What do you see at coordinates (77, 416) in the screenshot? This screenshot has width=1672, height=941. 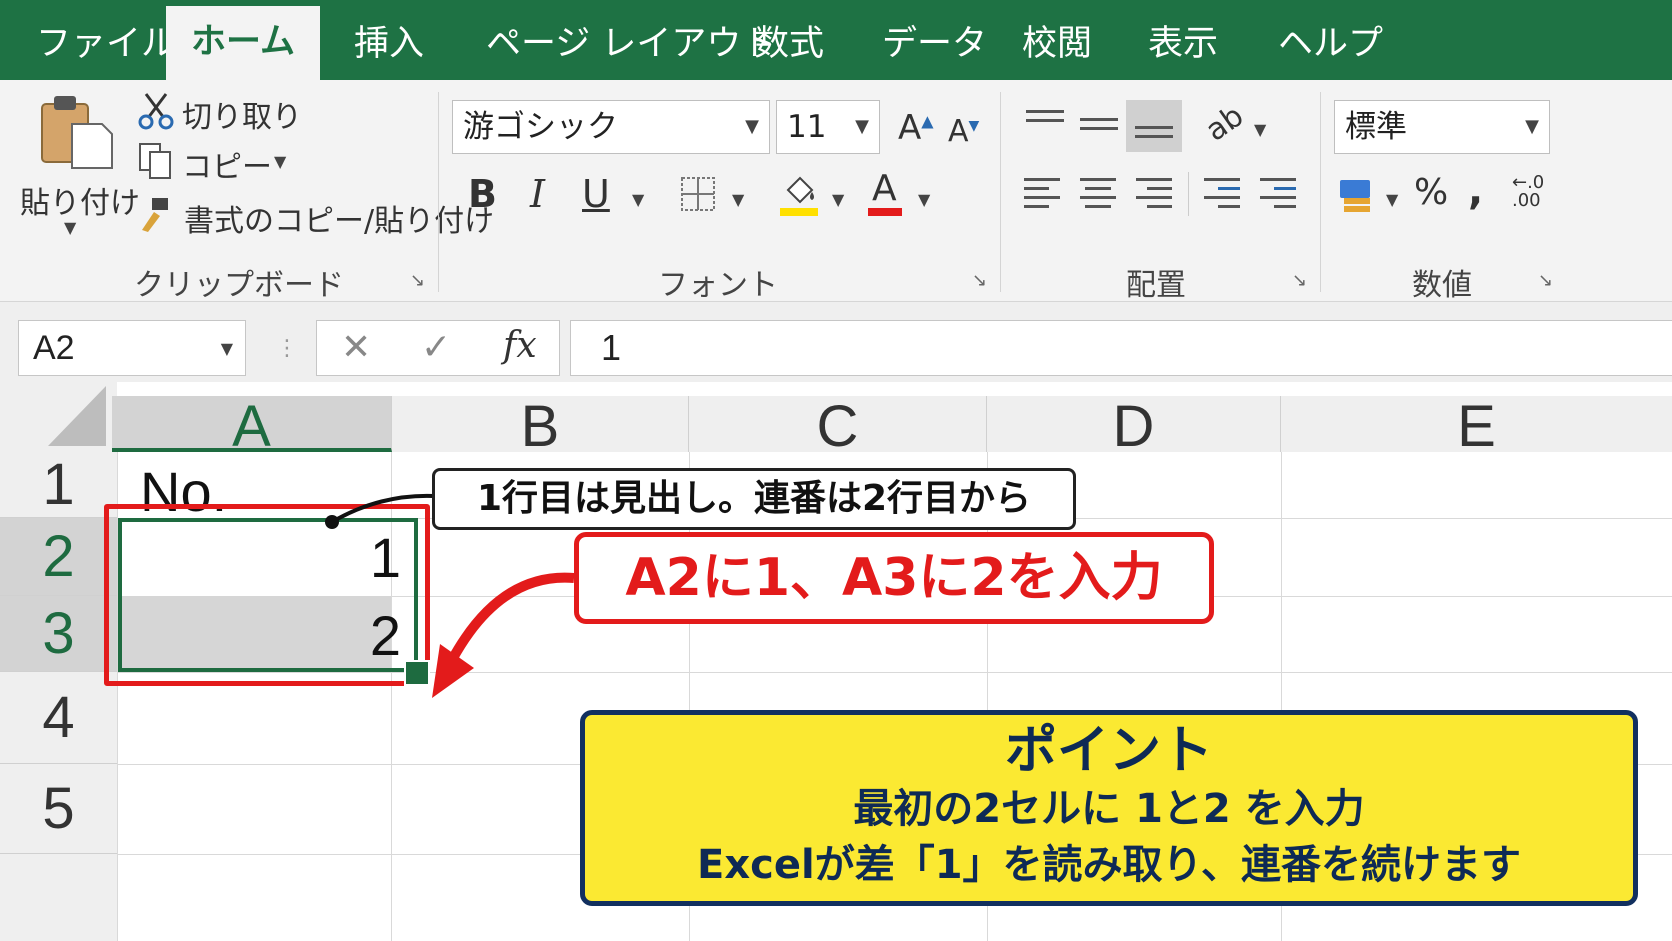 I see `select-all-icon` at bounding box center [77, 416].